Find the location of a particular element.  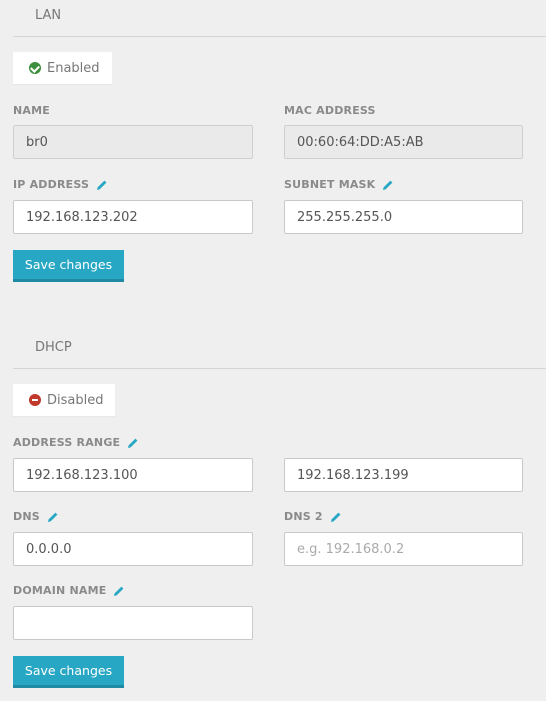

subnet-mask-input is located at coordinates (403, 217).